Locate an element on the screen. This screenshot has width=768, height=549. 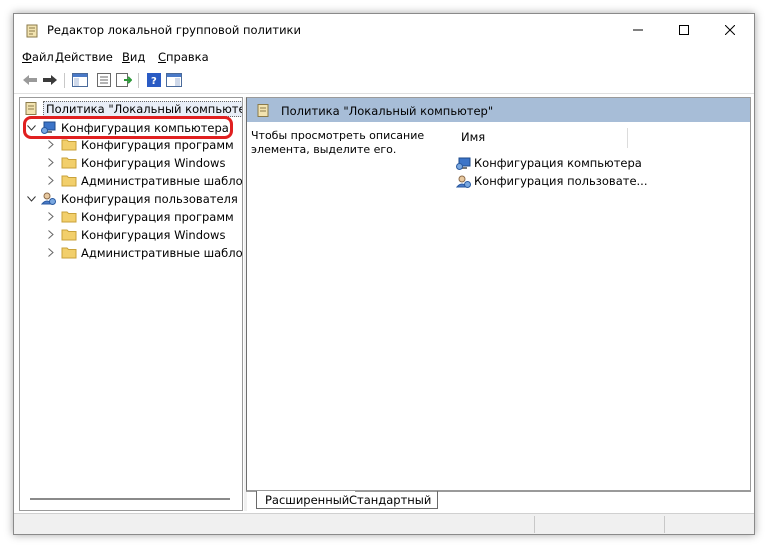
menu-action: Действие is located at coordinates (84, 57).